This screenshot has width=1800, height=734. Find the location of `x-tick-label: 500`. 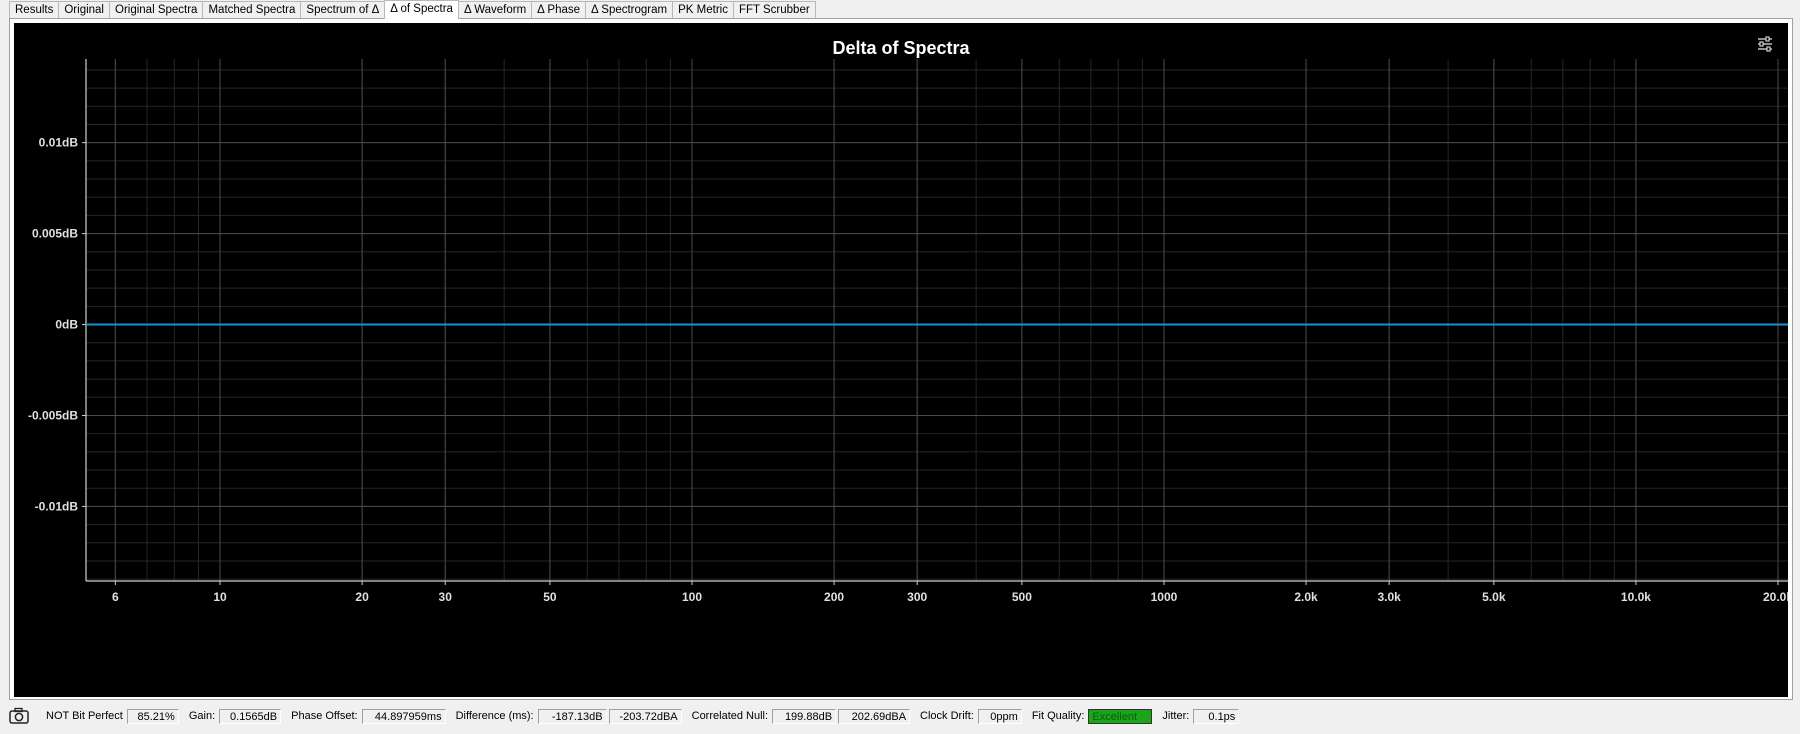

x-tick-label: 500 is located at coordinates (1022, 597).